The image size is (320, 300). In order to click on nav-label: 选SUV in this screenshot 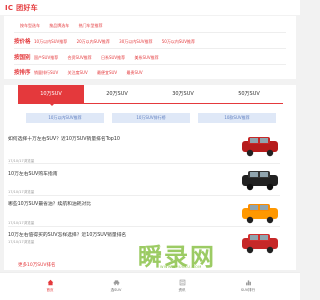, I will do `click(116, 290)`.